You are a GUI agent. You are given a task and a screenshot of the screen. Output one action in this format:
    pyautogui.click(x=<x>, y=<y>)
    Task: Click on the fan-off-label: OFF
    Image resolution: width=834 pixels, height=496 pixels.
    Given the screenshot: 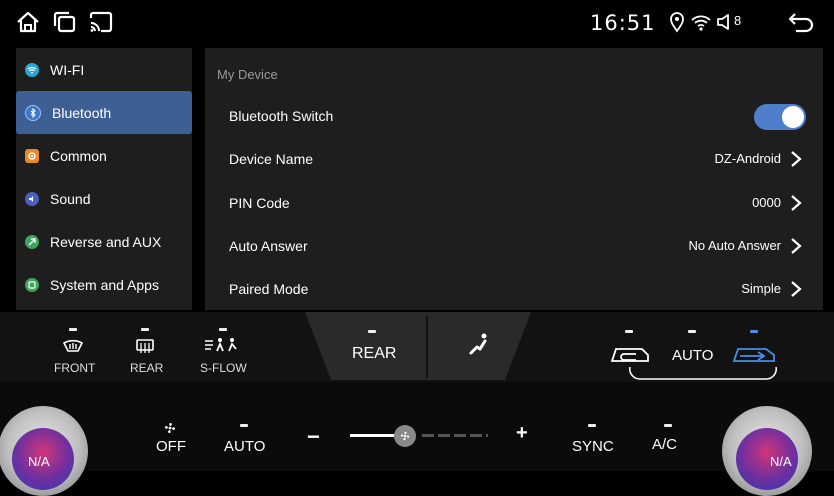 What is the action you would take?
    pyautogui.click(x=171, y=446)
    